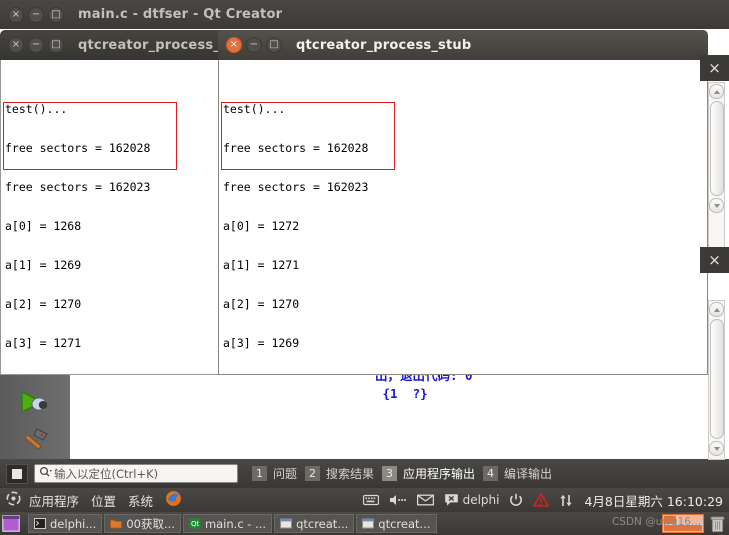 The width and height of the screenshot is (729, 535). I want to click on edge-close-button-top: ×, so click(714, 68).